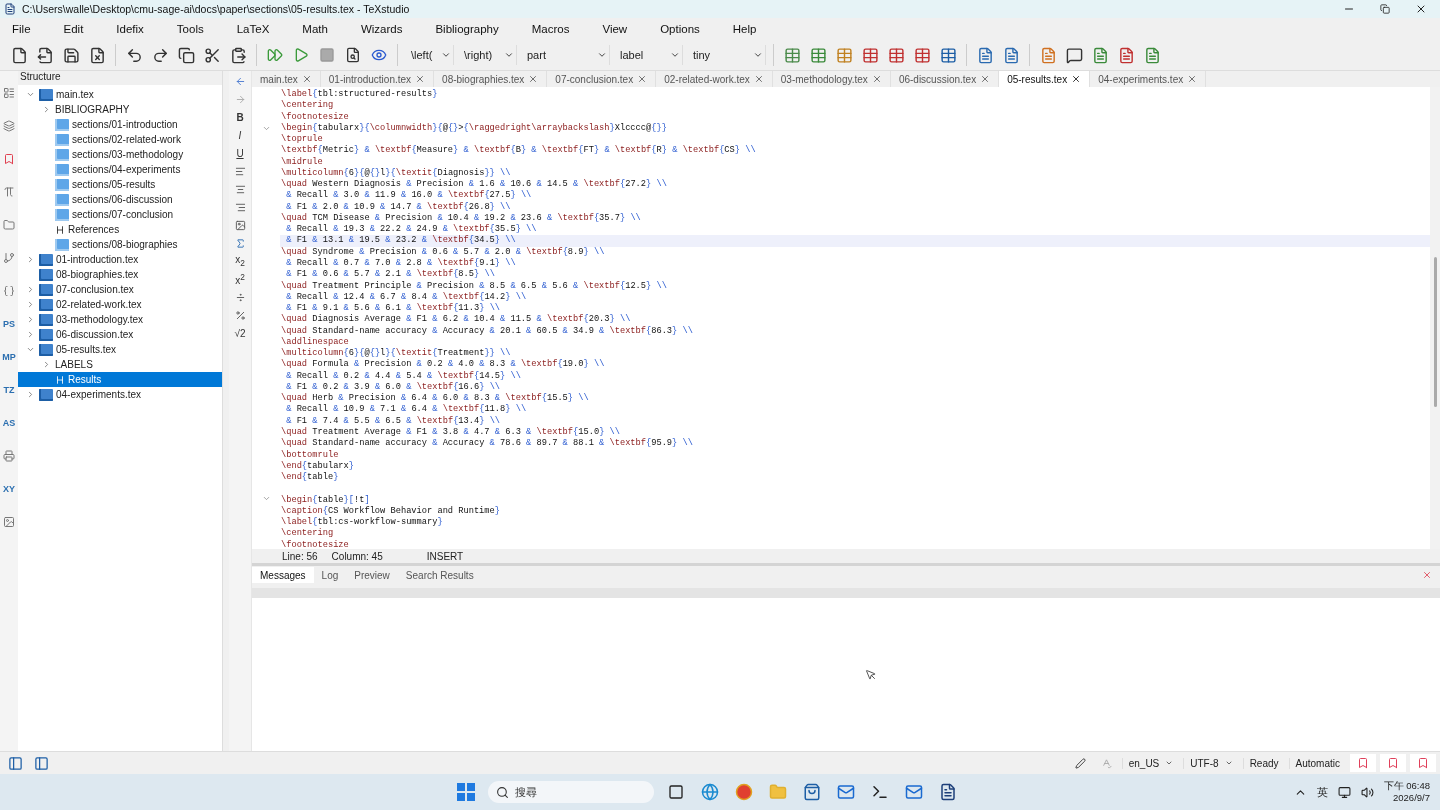  Describe the element at coordinates (120, 78) in the screenshot. I see `panel-title: Structure` at that location.